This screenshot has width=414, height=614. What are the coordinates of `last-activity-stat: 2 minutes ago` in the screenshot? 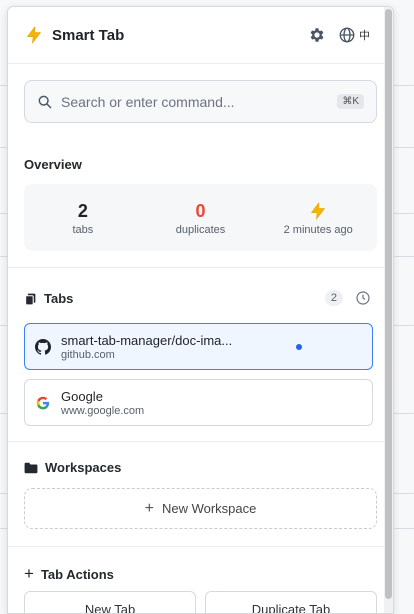 It's located at (318, 217).